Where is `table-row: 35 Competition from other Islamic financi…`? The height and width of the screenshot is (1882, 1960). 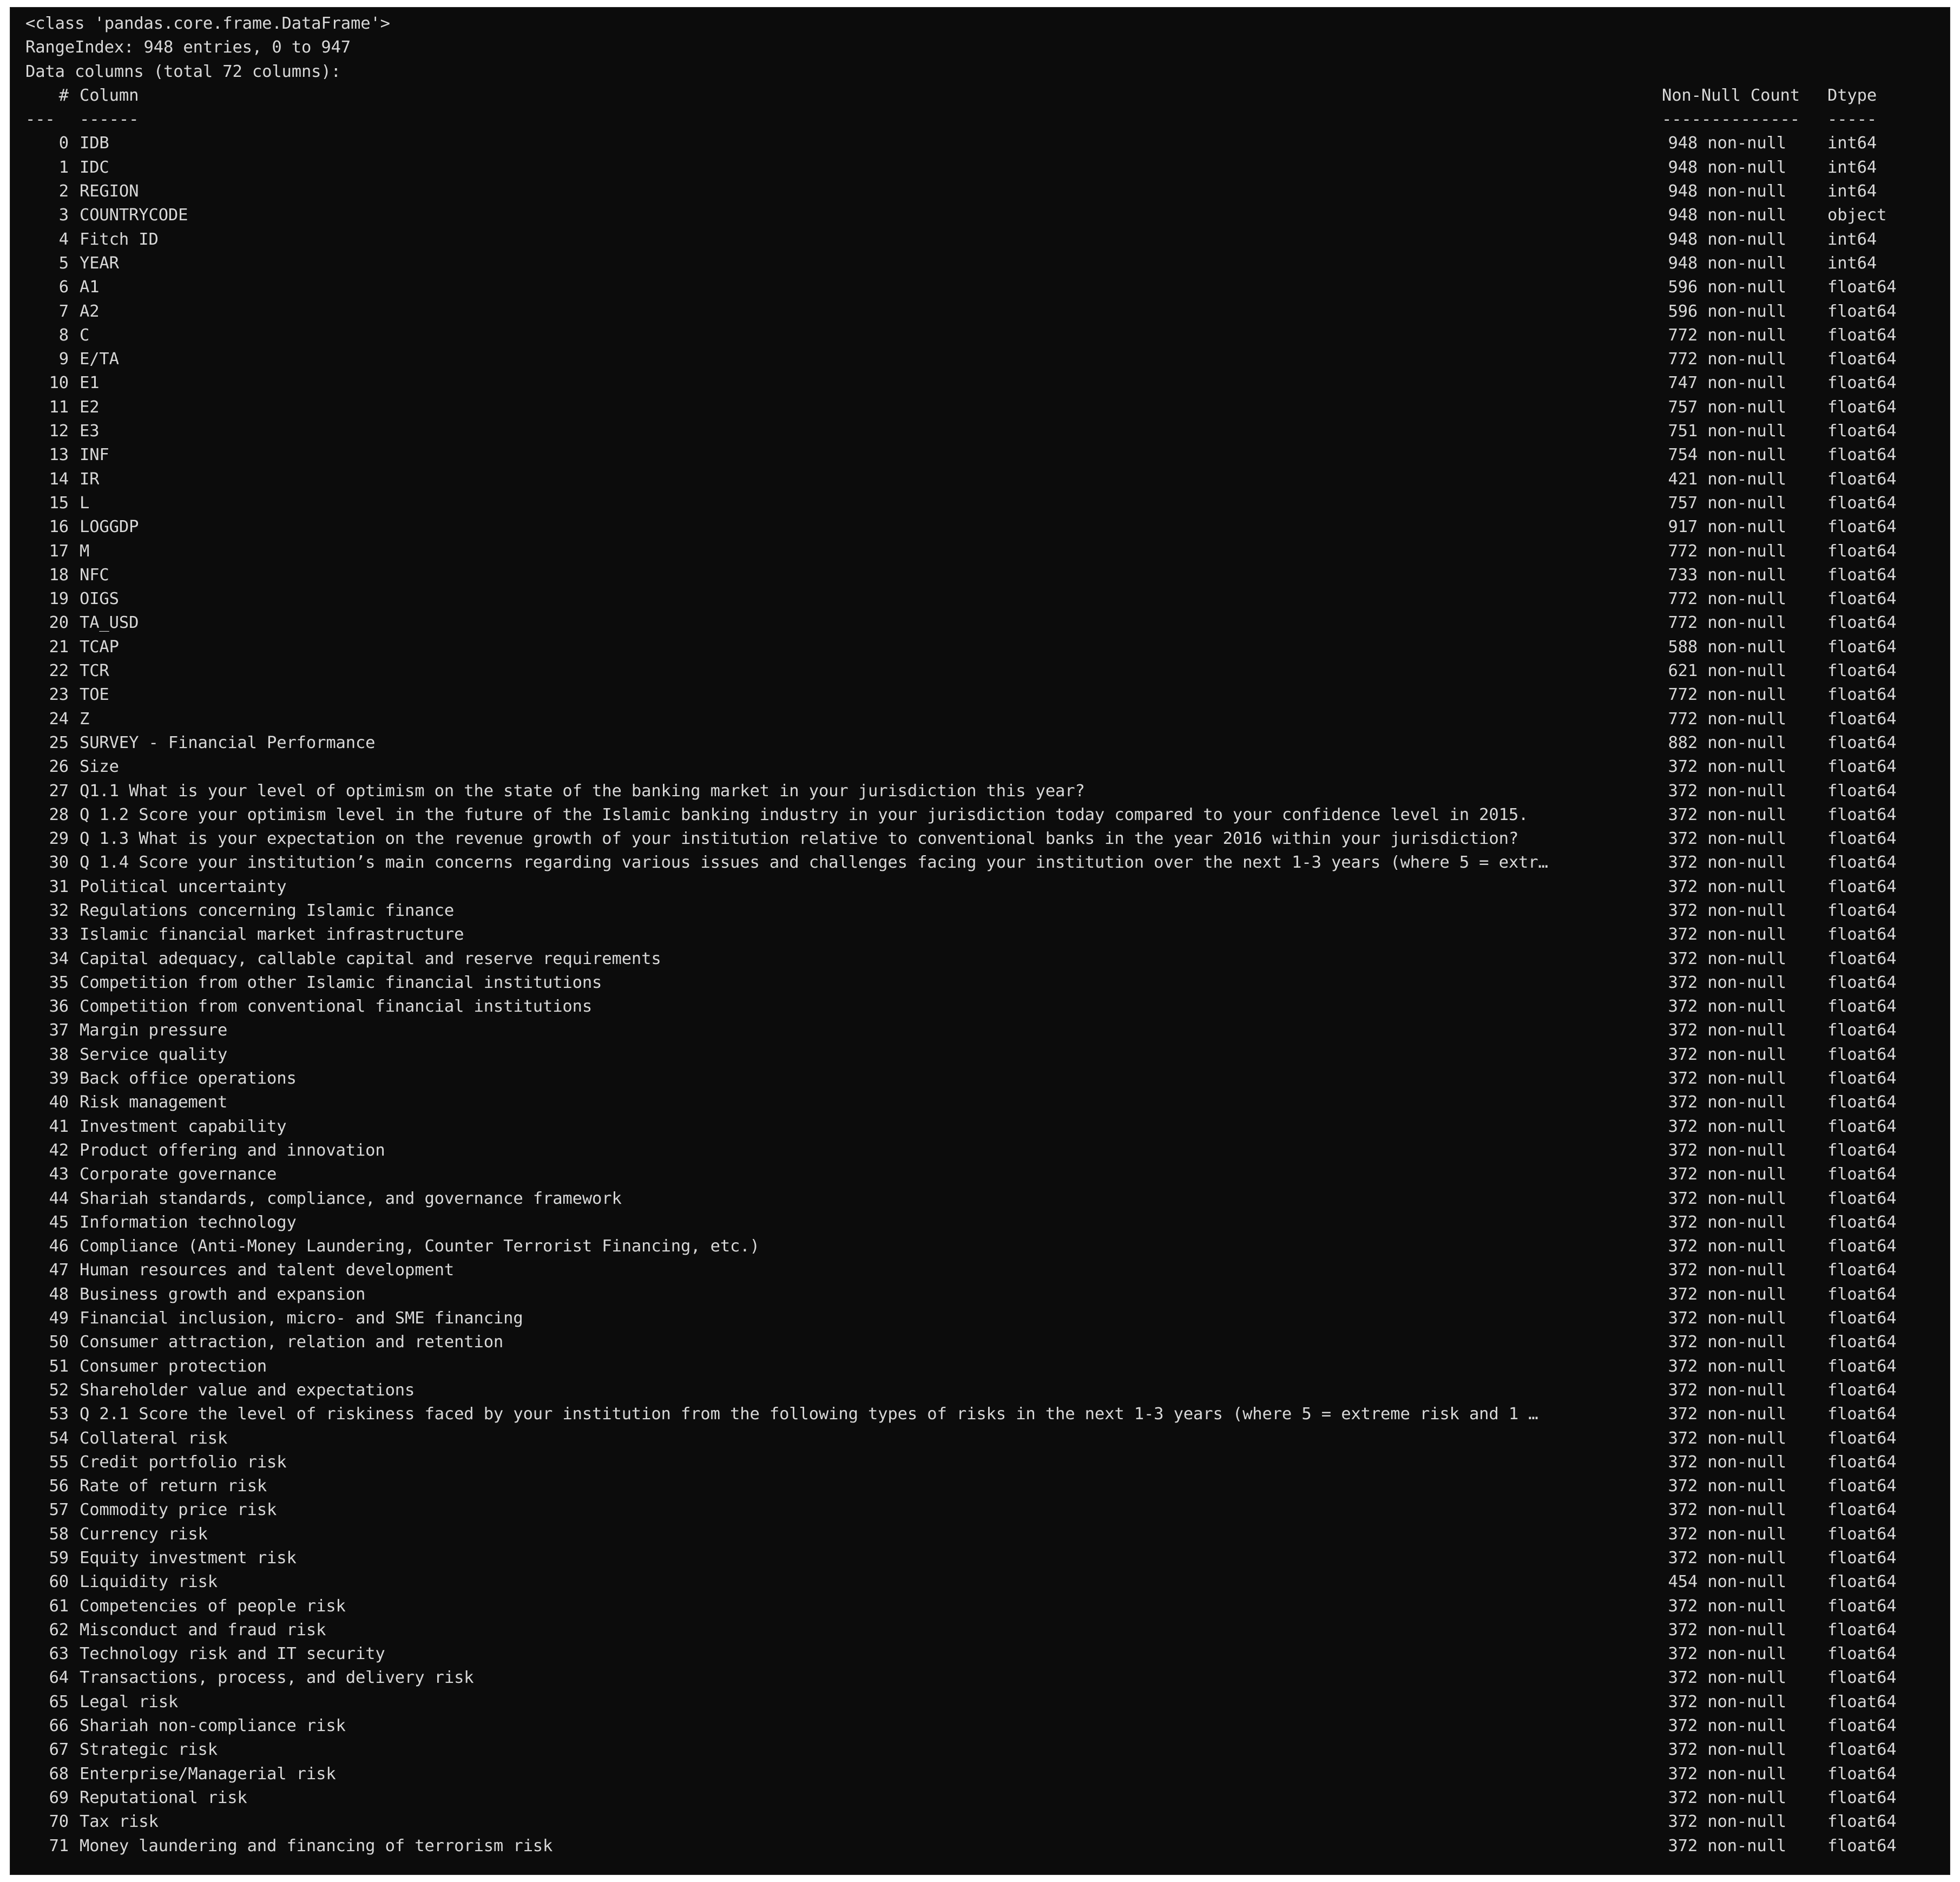 table-row: 35 Competition from other Islamic financi… is located at coordinates (980, 982).